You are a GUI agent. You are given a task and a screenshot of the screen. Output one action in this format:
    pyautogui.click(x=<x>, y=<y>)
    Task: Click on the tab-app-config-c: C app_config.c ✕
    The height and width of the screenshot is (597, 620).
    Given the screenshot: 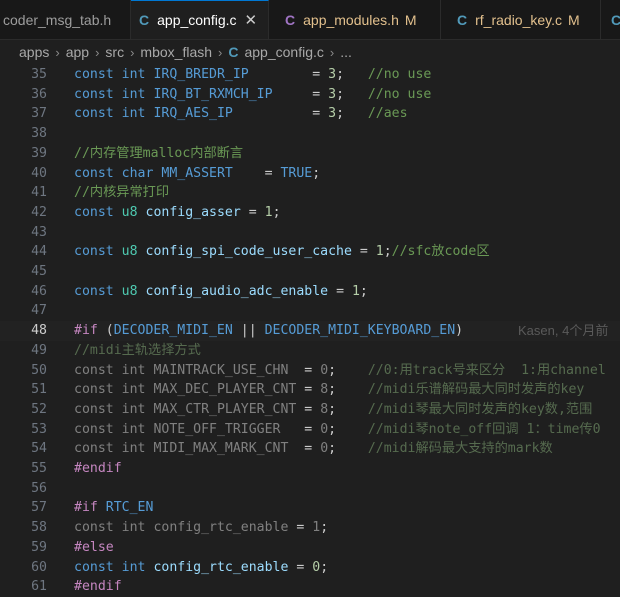 What is the action you would take?
    pyautogui.click(x=200, y=19)
    